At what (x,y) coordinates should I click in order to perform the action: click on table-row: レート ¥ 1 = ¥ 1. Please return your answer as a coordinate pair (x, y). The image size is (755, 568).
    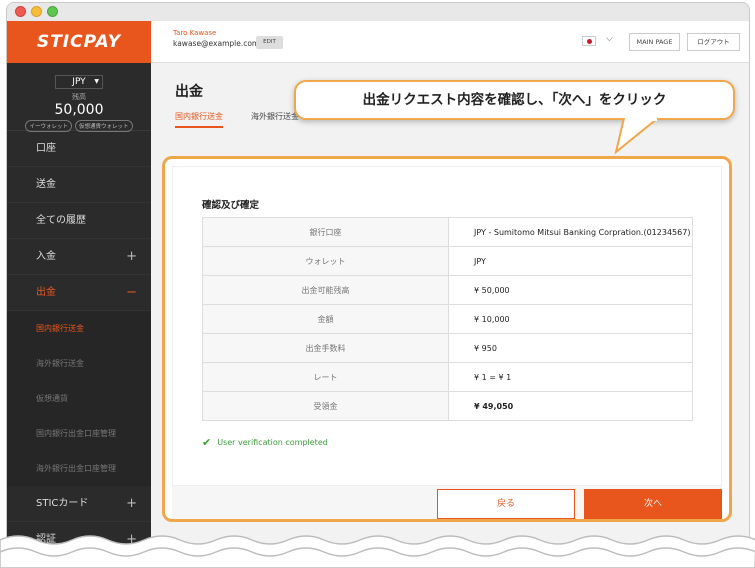
    Looking at the image, I should click on (447, 377).